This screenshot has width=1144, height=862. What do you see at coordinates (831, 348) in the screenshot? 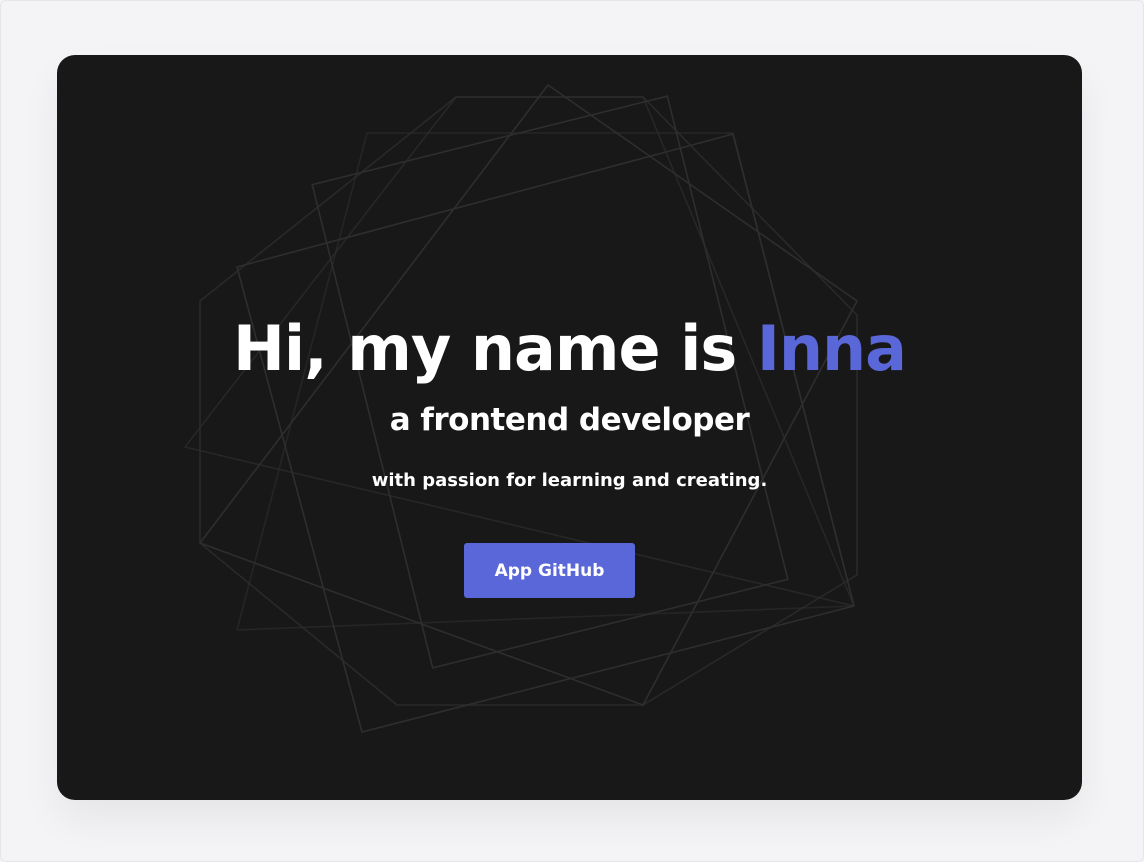
I see `headline-name: Inna` at bounding box center [831, 348].